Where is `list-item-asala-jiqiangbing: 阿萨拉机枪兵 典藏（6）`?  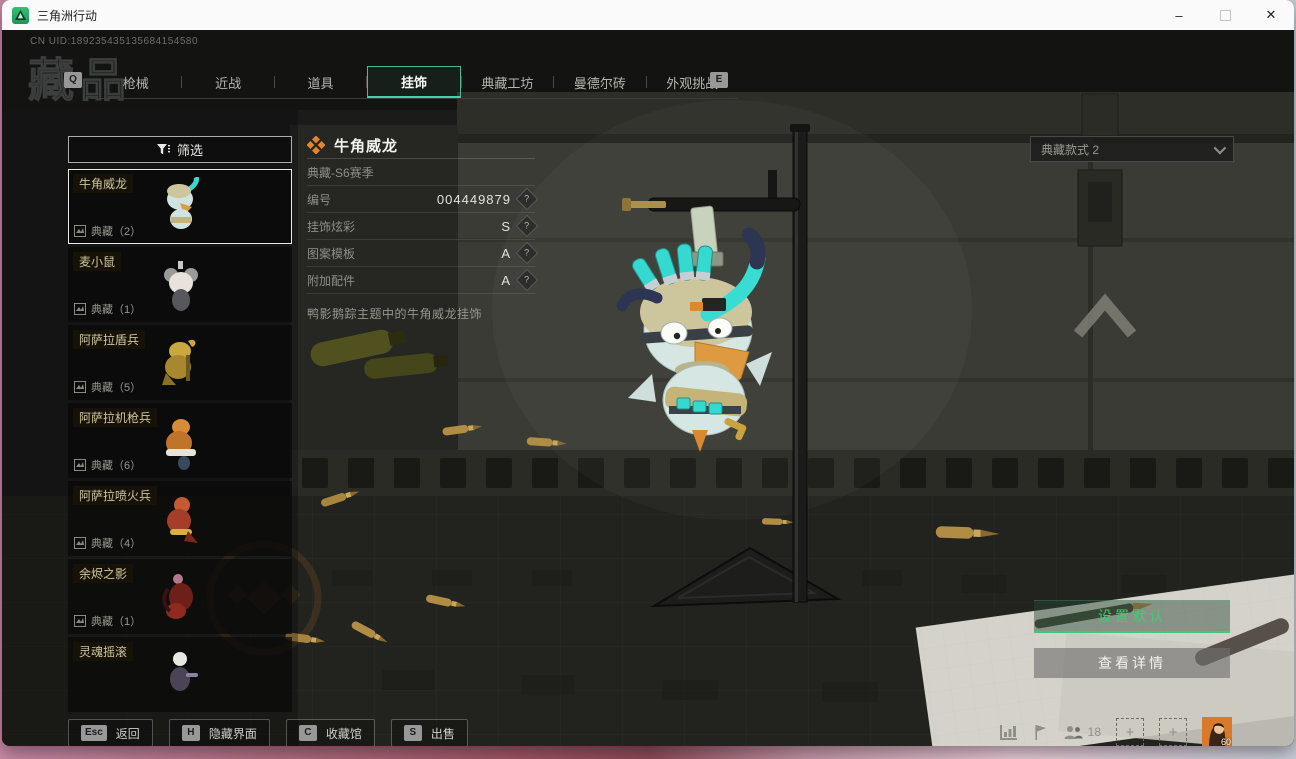 list-item-asala-jiqiangbing: 阿萨拉机枪兵 典藏（6） is located at coordinates (180, 440).